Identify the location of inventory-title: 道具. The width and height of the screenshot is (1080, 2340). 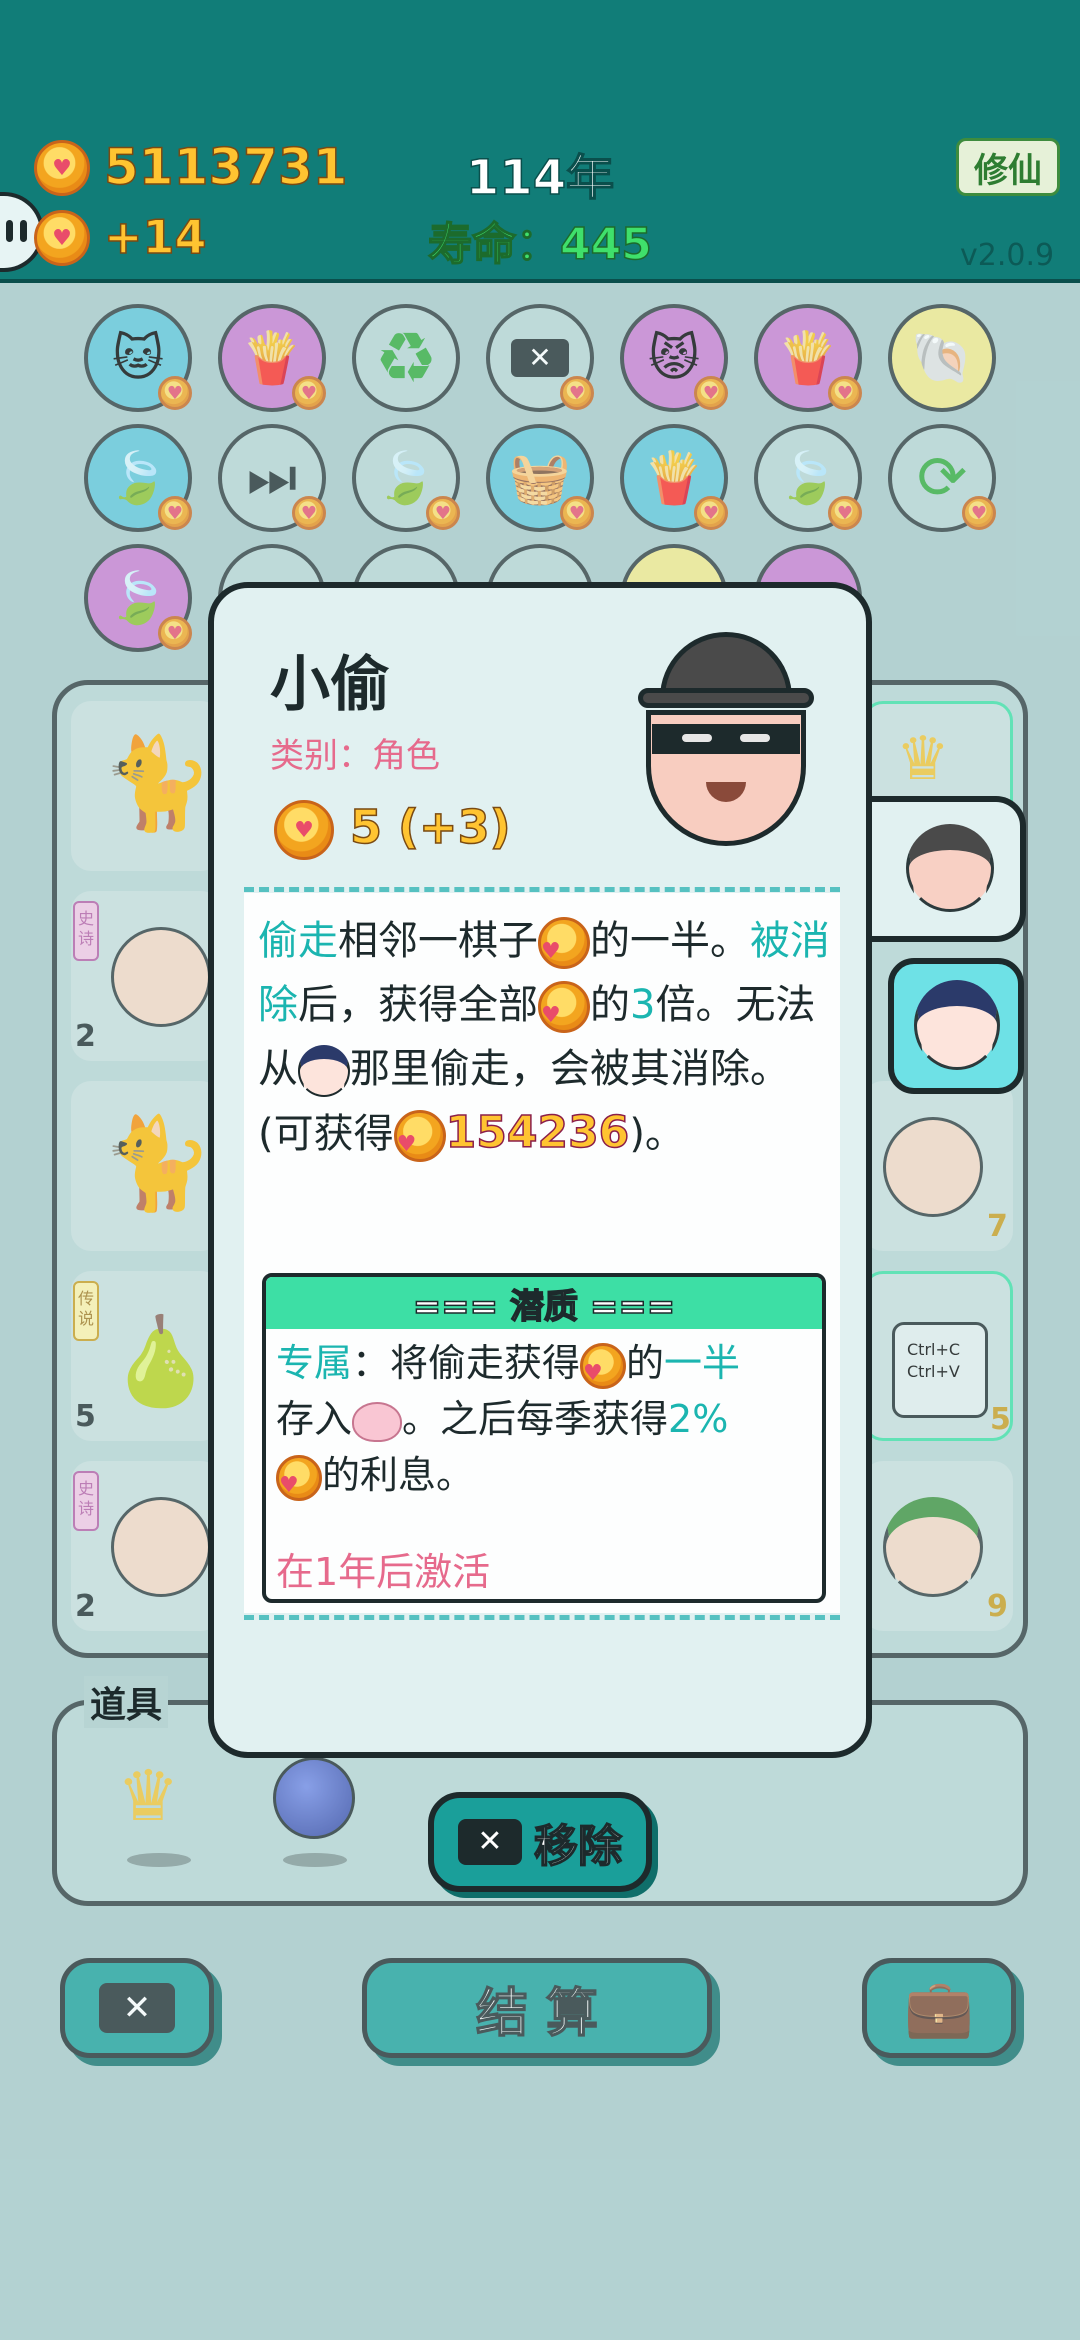
(126, 1702).